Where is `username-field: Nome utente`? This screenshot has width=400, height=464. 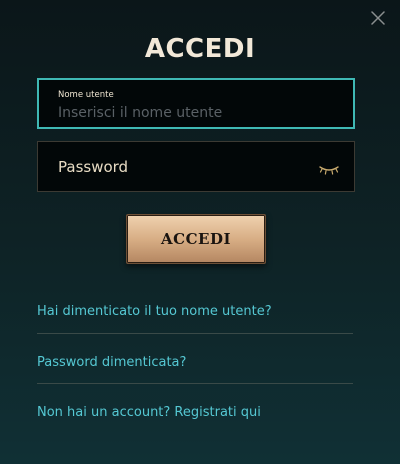 username-field: Nome utente is located at coordinates (196, 103).